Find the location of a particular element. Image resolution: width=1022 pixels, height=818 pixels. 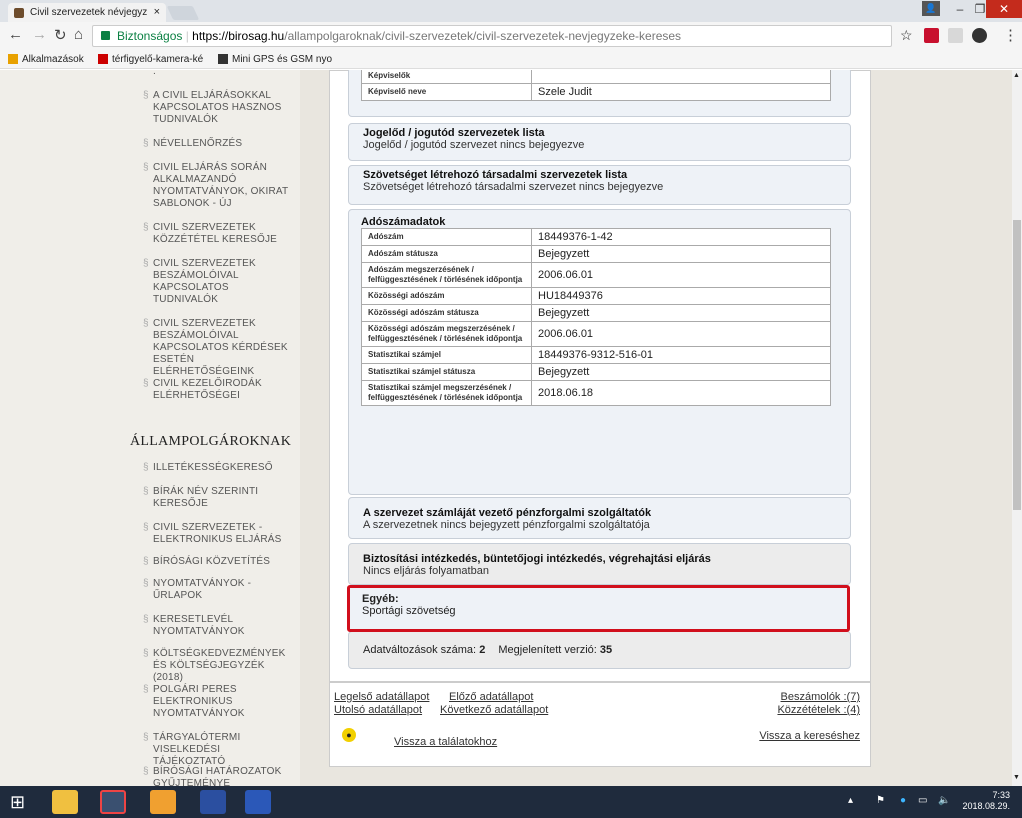

row-value: 18449376-1-42 is located at coordinates (681, 237).